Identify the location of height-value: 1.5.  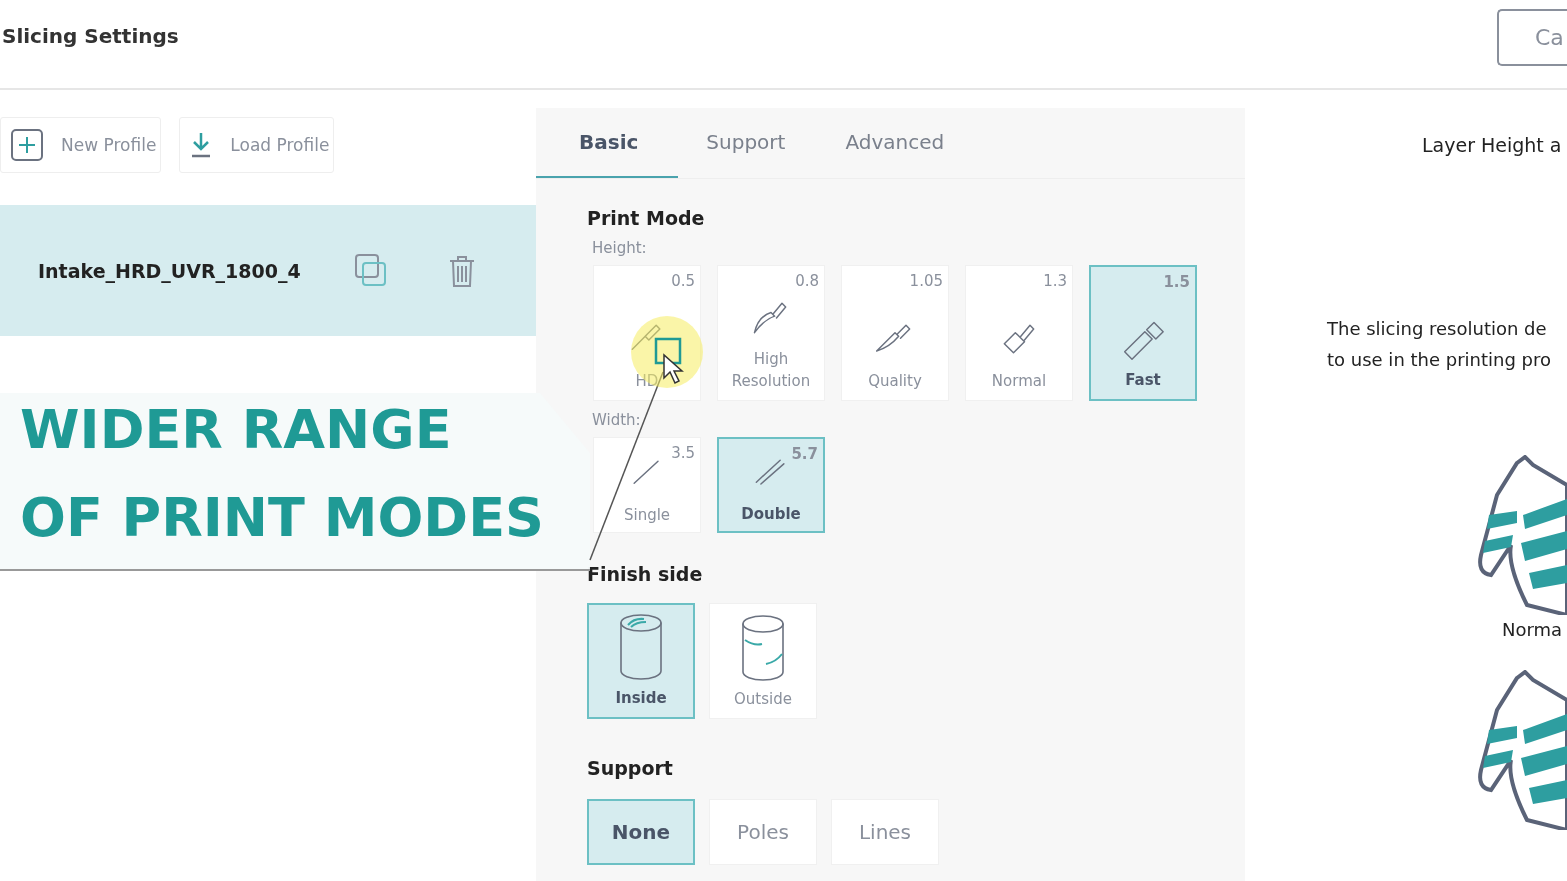
(1176, 282).